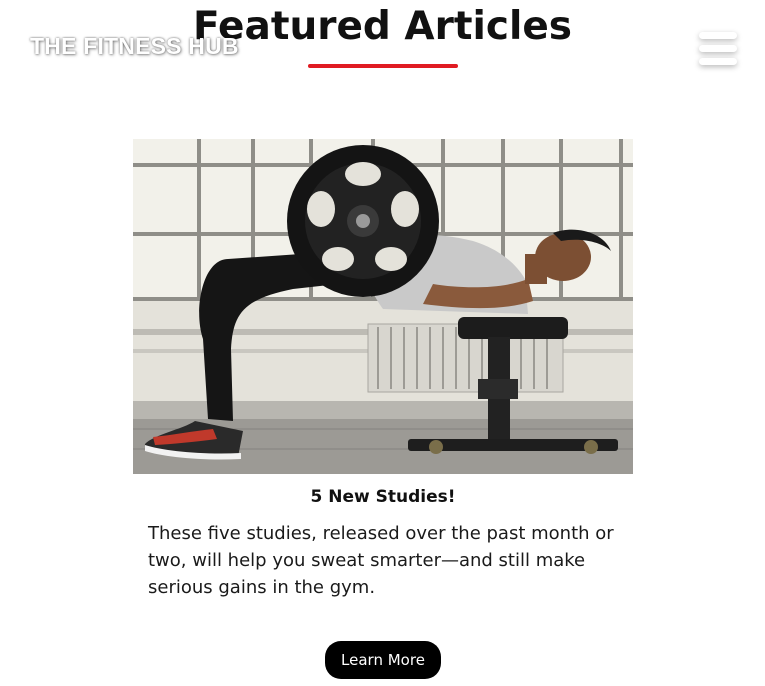 This screenshot has height=686, width=765. Describe the element at coordinates (134, 46) in the screenshot. I see `brand-logo: THE FITNESS HUB` at that location.